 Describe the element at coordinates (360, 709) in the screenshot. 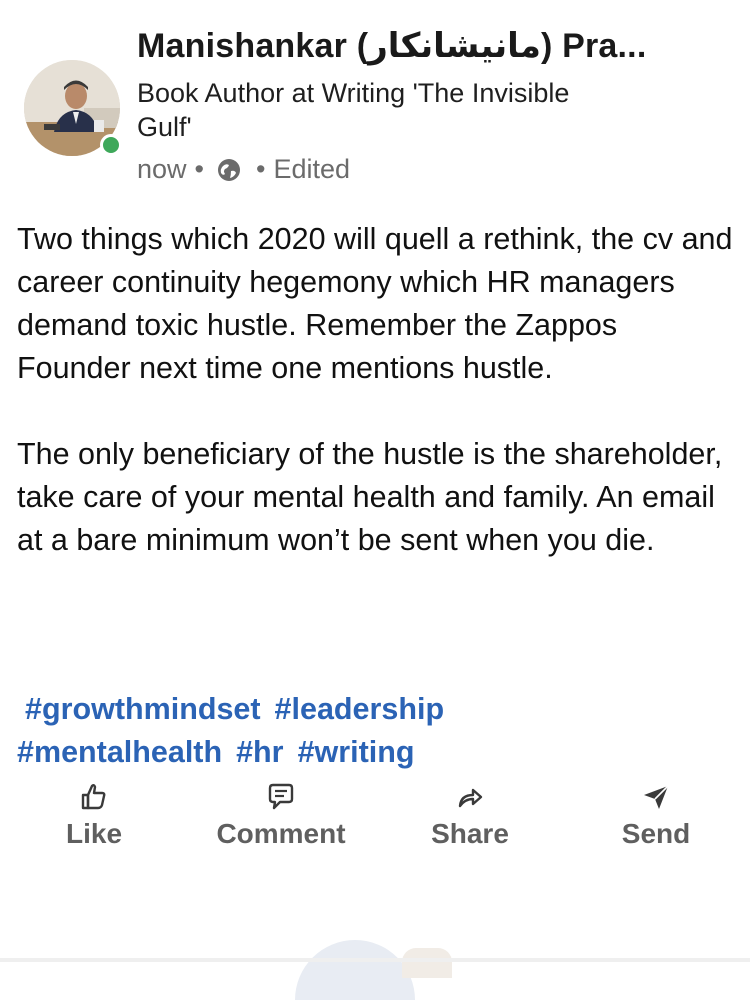

I see `hashtag-link: #leadership` at that location.